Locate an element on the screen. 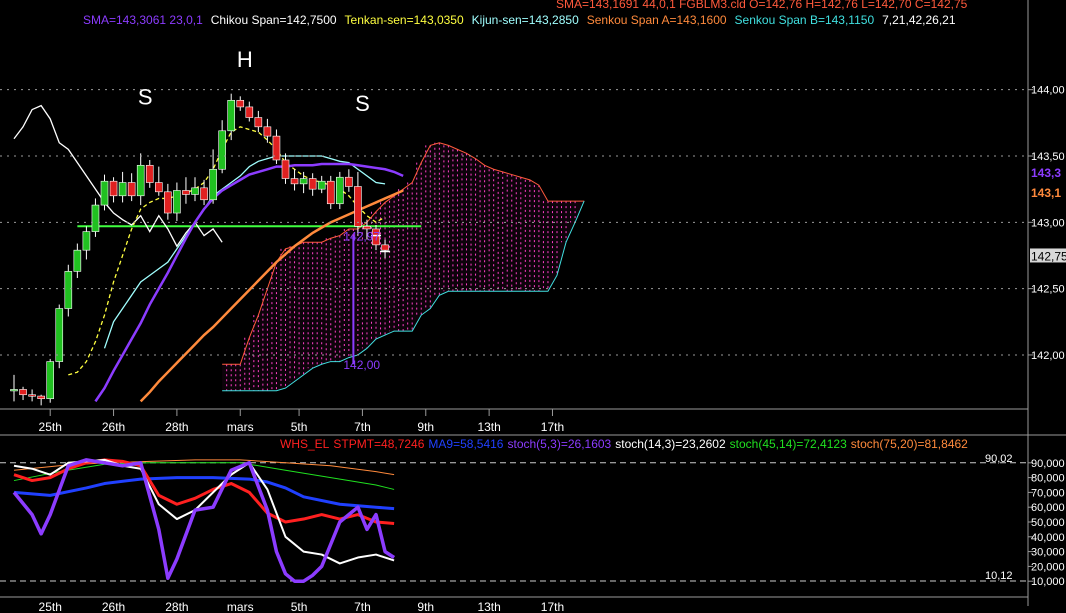 This screenshot has height=613, width=1066. x-tick-label-bottom: 28th is located at coordinates (176, 606).